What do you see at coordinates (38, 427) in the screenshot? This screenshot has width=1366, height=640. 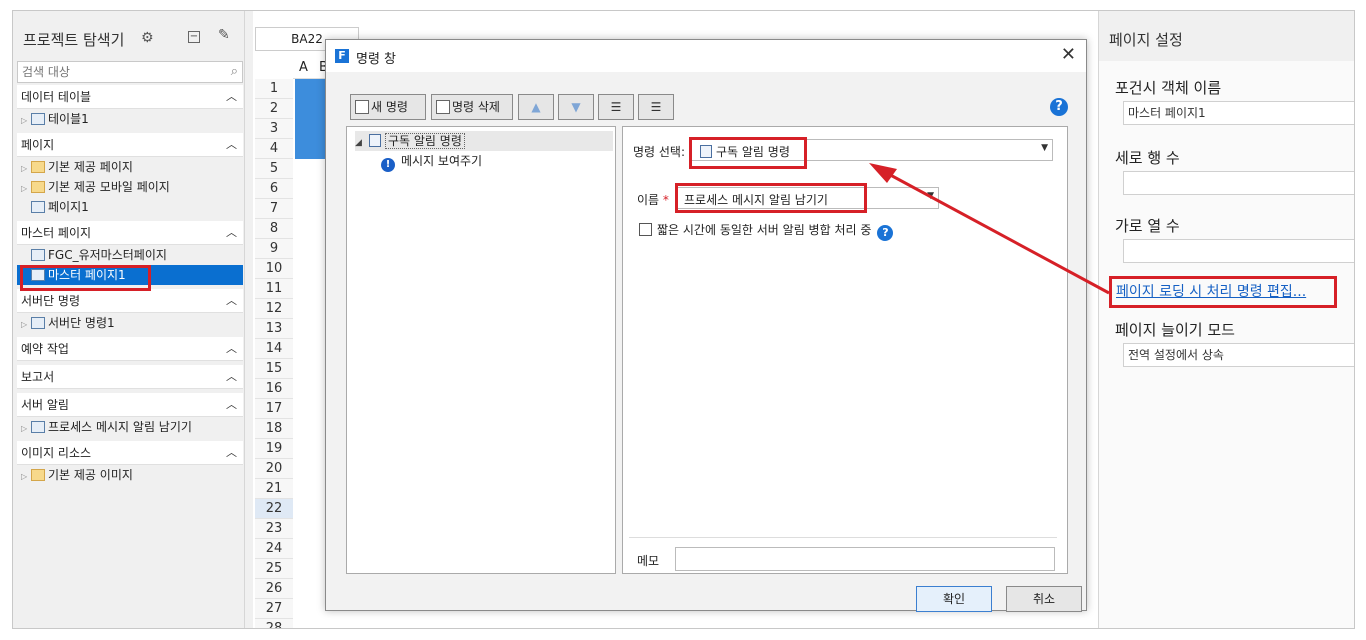 I see `notification-icon` at bounding box center [38, 427].